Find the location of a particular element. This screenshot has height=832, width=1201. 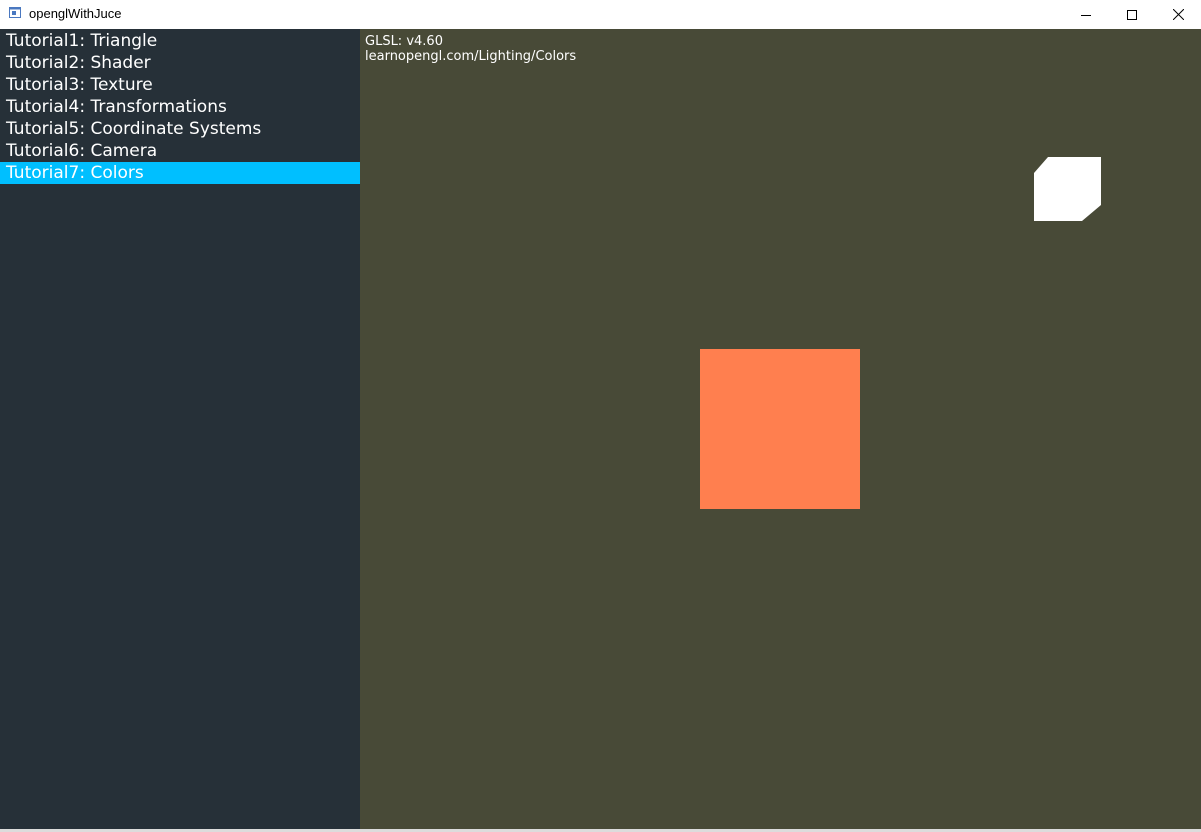

maximize-icon is located at coordinates (1132, 14).